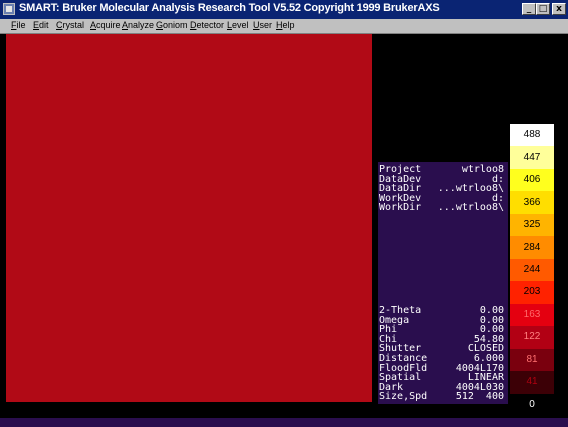  Describe the element at coordinates (442, 397) in the screenshot. I see `info-row: Size,Spd 512 400` at that location.